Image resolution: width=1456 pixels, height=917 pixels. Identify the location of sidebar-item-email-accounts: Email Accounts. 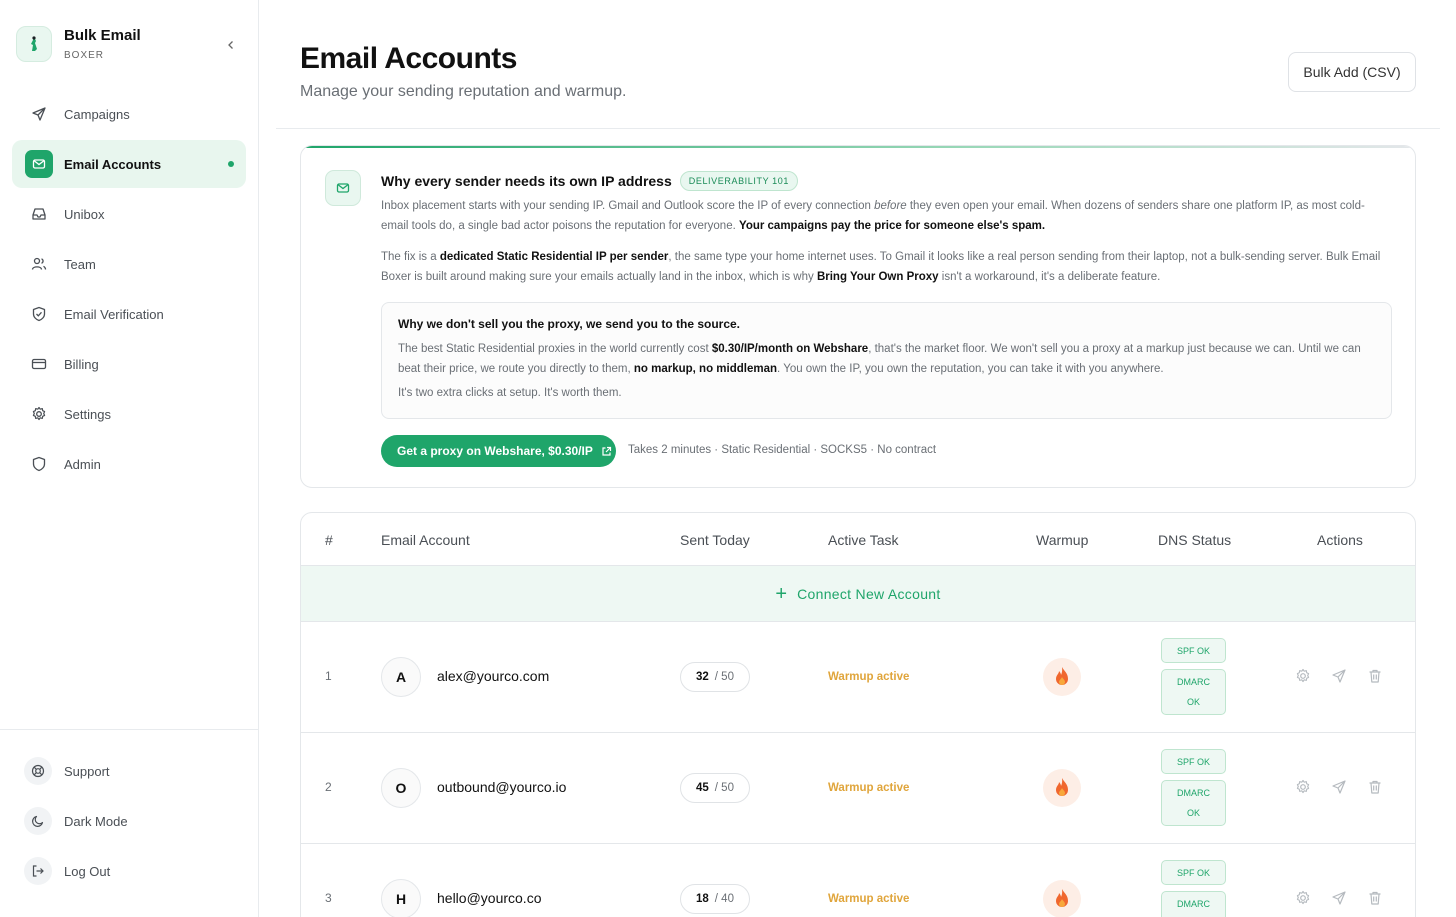
(129, 164).